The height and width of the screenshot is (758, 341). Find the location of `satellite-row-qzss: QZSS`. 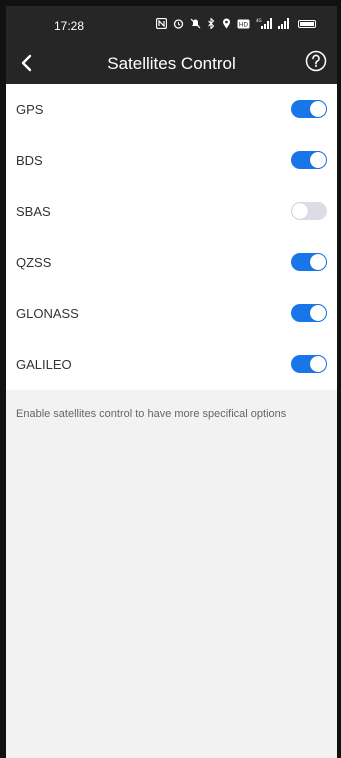

satellite-row-qzss: QZSS is located at coordinates (171, 262).